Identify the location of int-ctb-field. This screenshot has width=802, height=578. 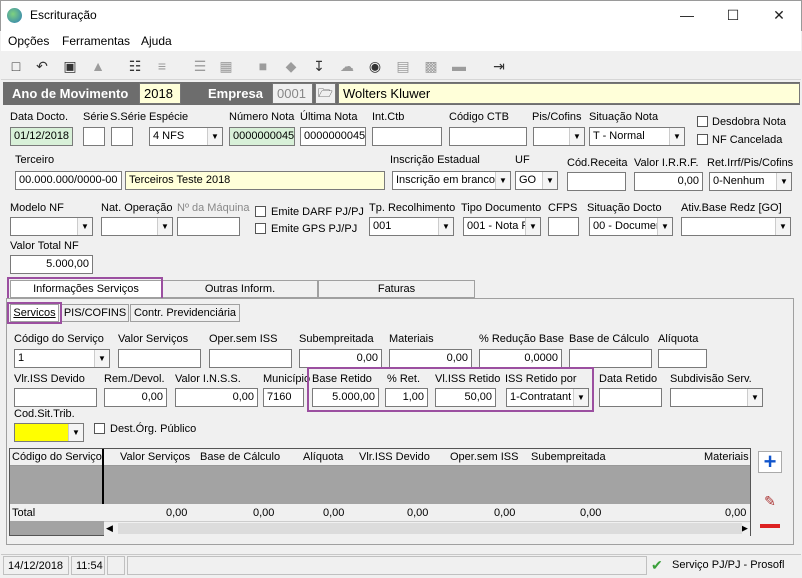
(407, 136).